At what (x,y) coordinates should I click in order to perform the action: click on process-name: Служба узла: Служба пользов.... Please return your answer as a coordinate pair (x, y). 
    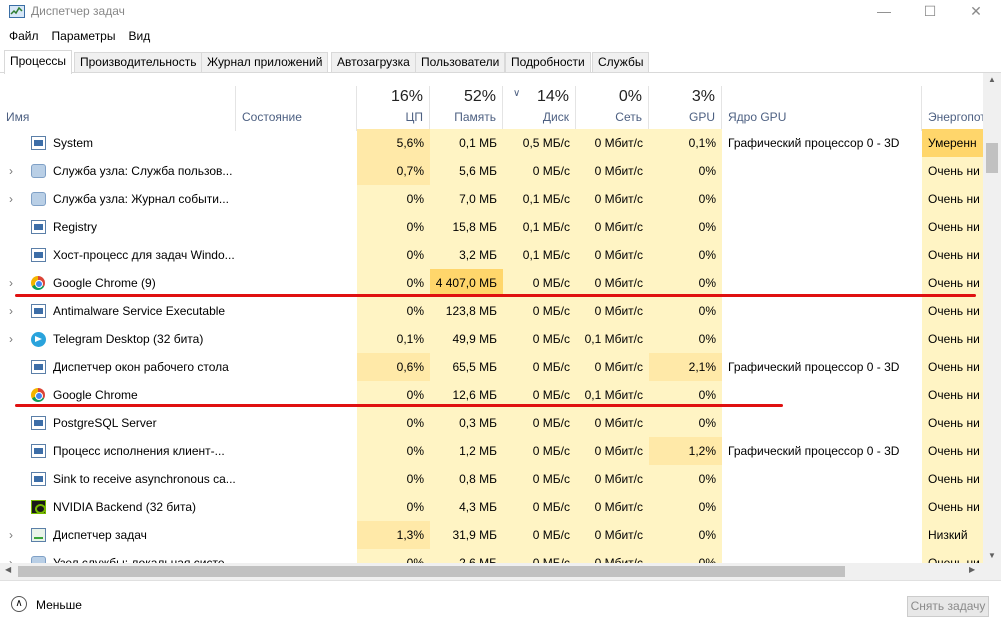
    Looking at the image, I should click on (143, 171).